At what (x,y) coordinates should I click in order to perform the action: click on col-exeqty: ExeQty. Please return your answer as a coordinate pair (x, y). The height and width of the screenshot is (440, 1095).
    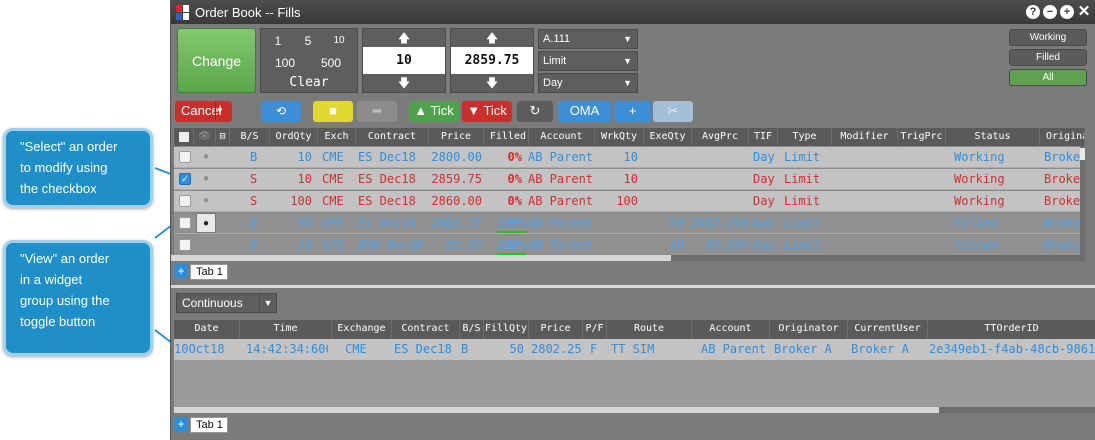
    Looking at the image, I should click on (668, 137).